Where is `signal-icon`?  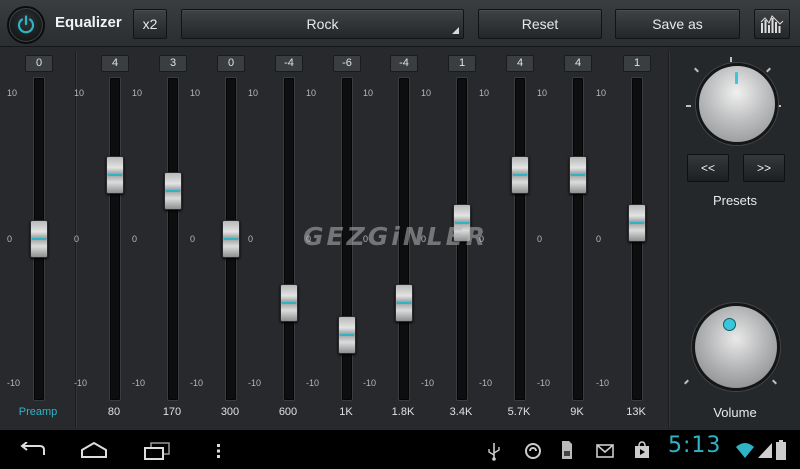 signal-icon is located at coordinates (765, 450).